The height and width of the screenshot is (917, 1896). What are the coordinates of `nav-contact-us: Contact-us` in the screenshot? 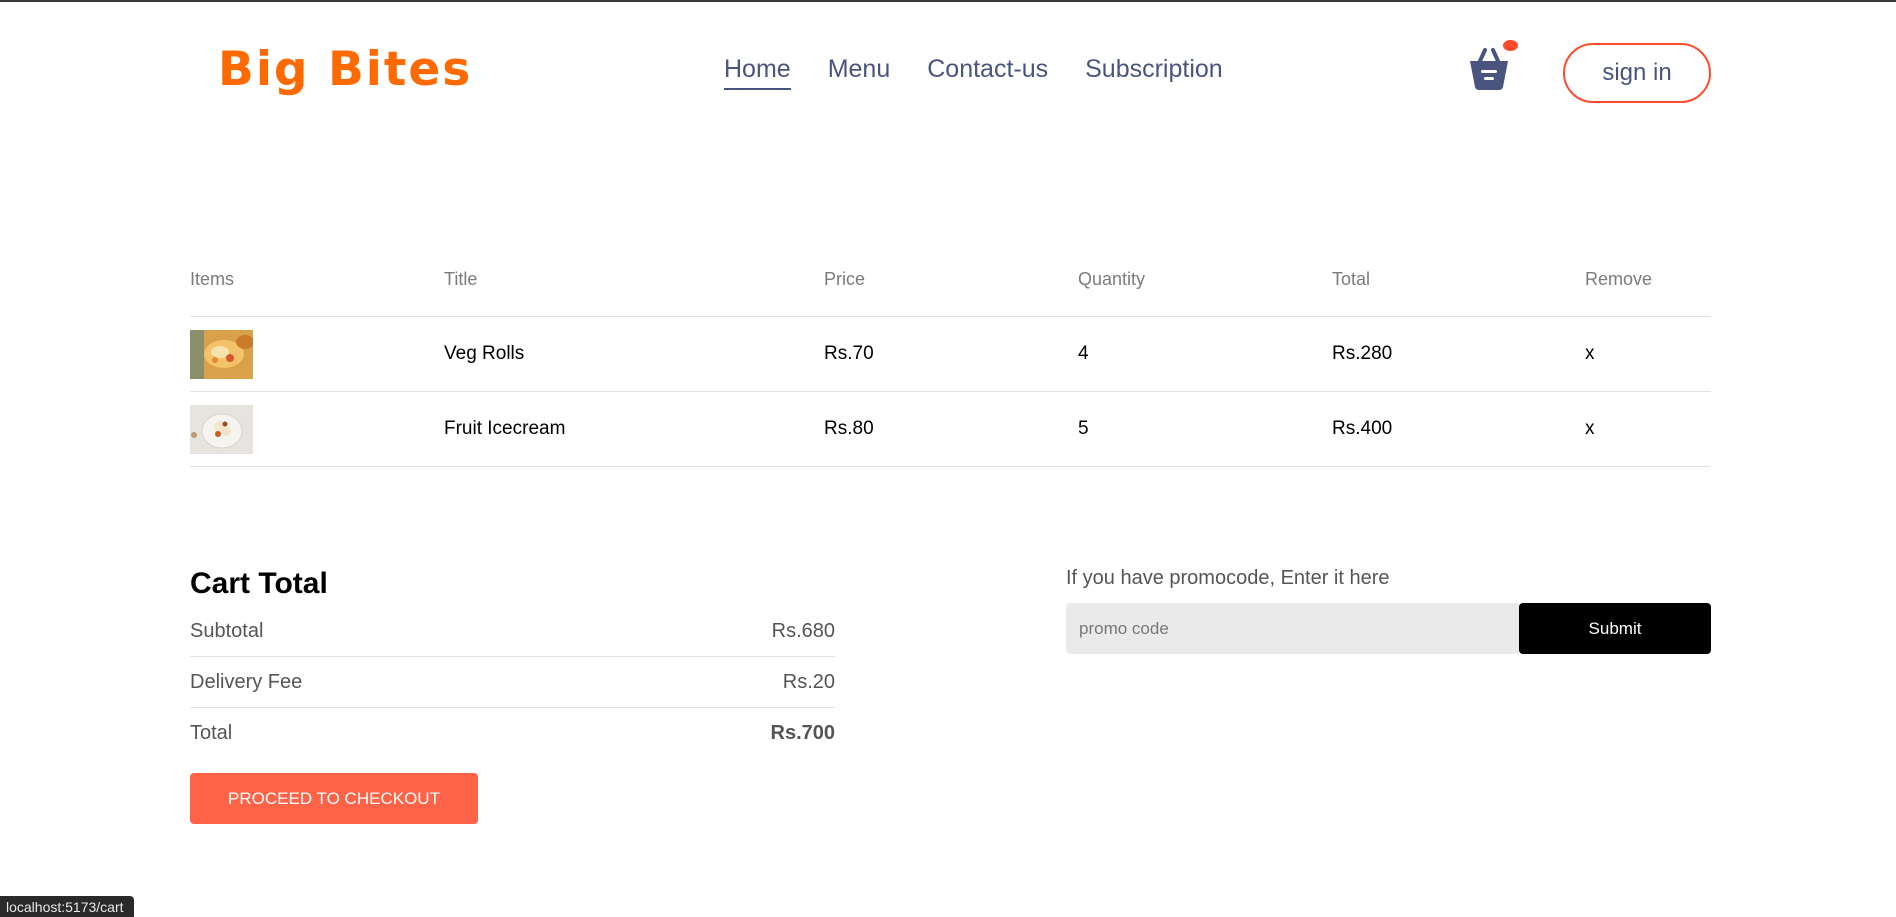 It's located at (987, 72).